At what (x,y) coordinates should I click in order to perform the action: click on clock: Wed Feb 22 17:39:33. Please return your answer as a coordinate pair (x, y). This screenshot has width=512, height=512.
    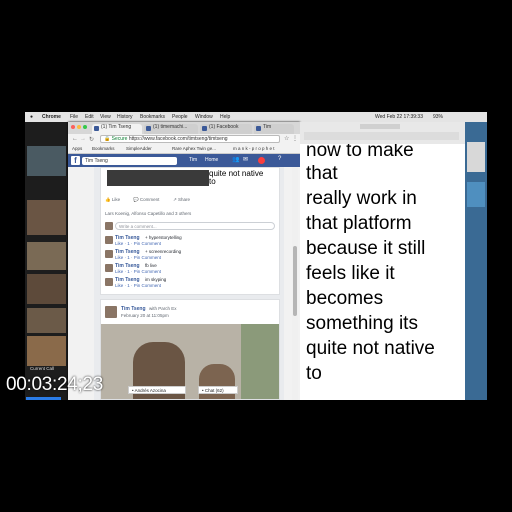
    Looking at the image, I should click on (399, 117).